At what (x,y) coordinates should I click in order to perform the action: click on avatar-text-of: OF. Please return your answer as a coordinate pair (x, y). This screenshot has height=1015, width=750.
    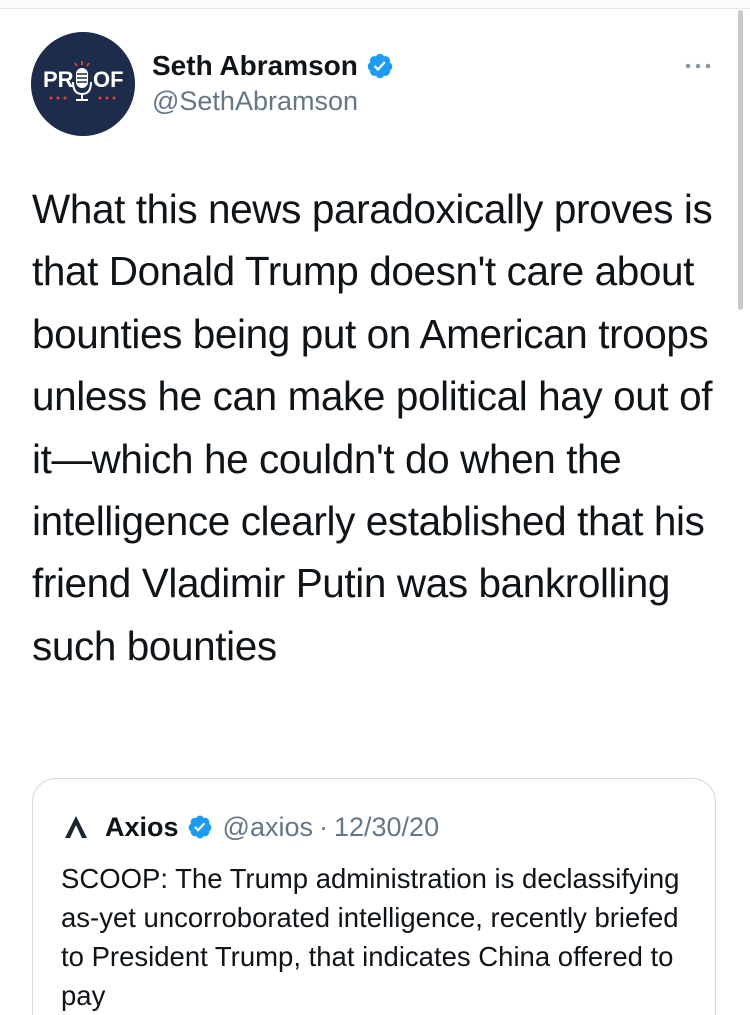
    Looking at the image, I should click on (108, 79).